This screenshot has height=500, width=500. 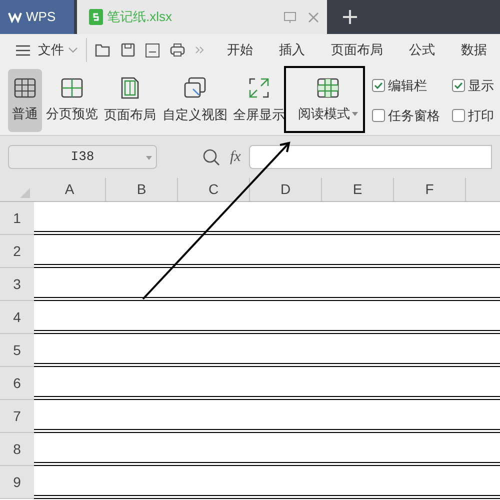 I want to click on menu-tab: 插入, so click(x=292, y=50).